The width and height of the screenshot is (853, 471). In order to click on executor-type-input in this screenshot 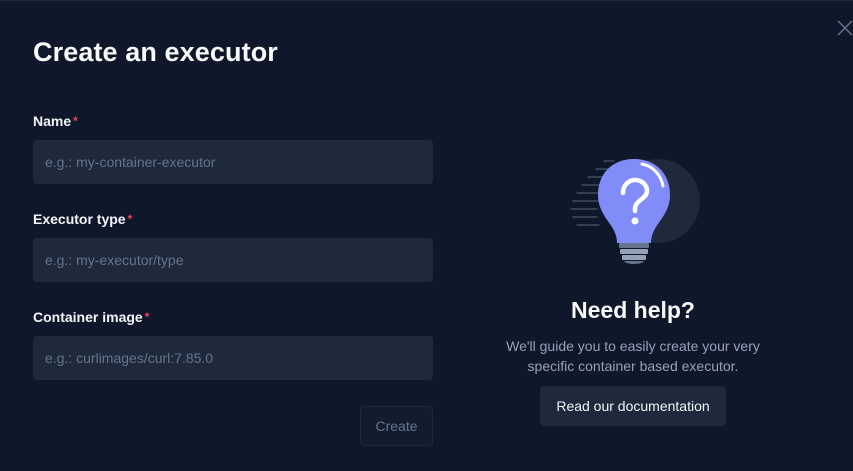, I will do `click(233, 260)`.